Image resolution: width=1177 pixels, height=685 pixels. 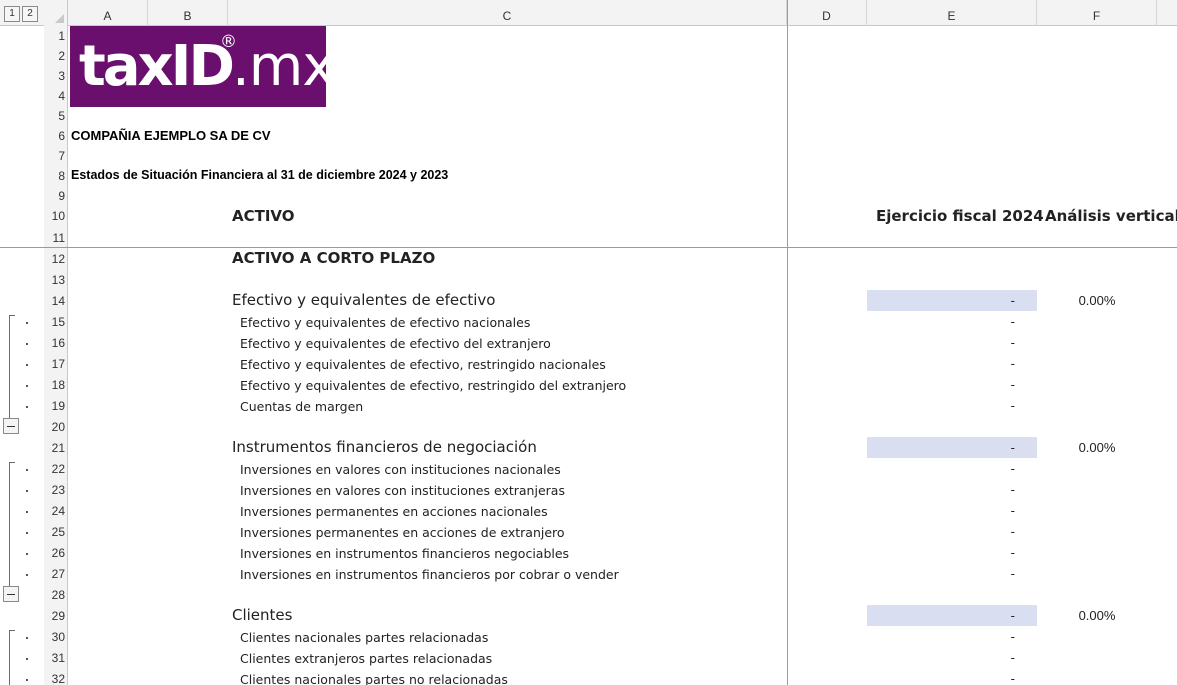 I want to click on row-header: 11, so click(x=55, y=238).